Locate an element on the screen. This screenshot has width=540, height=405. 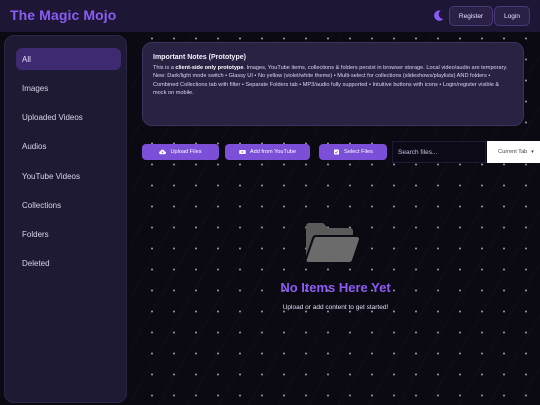
add-from-youtube-label: Add from YouTube is located at coordinates (273, 152).